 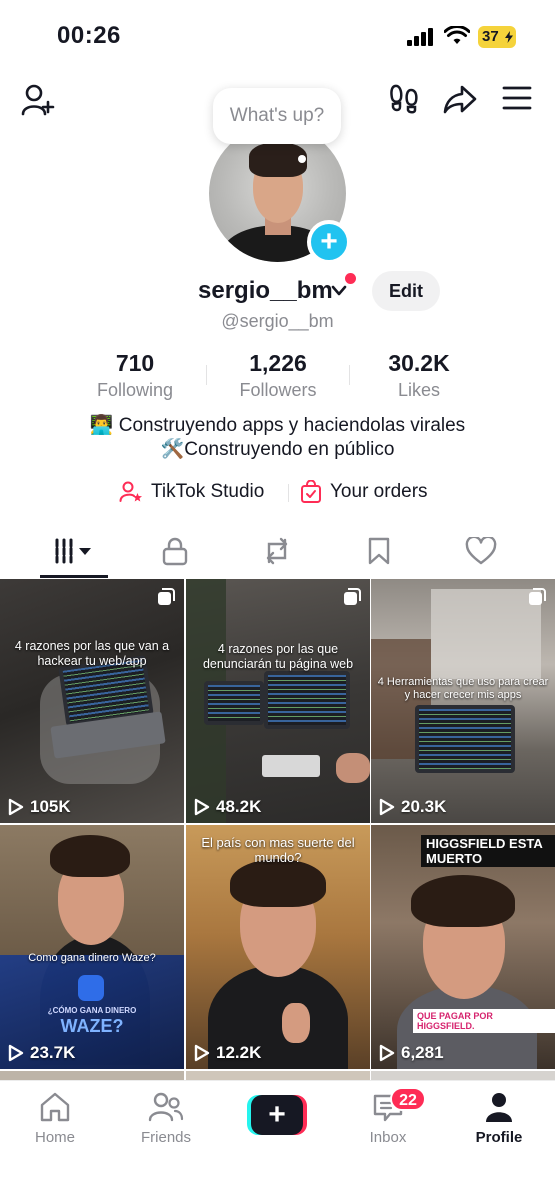 I want to click on add-friend-button, so click(x=38, y=100).